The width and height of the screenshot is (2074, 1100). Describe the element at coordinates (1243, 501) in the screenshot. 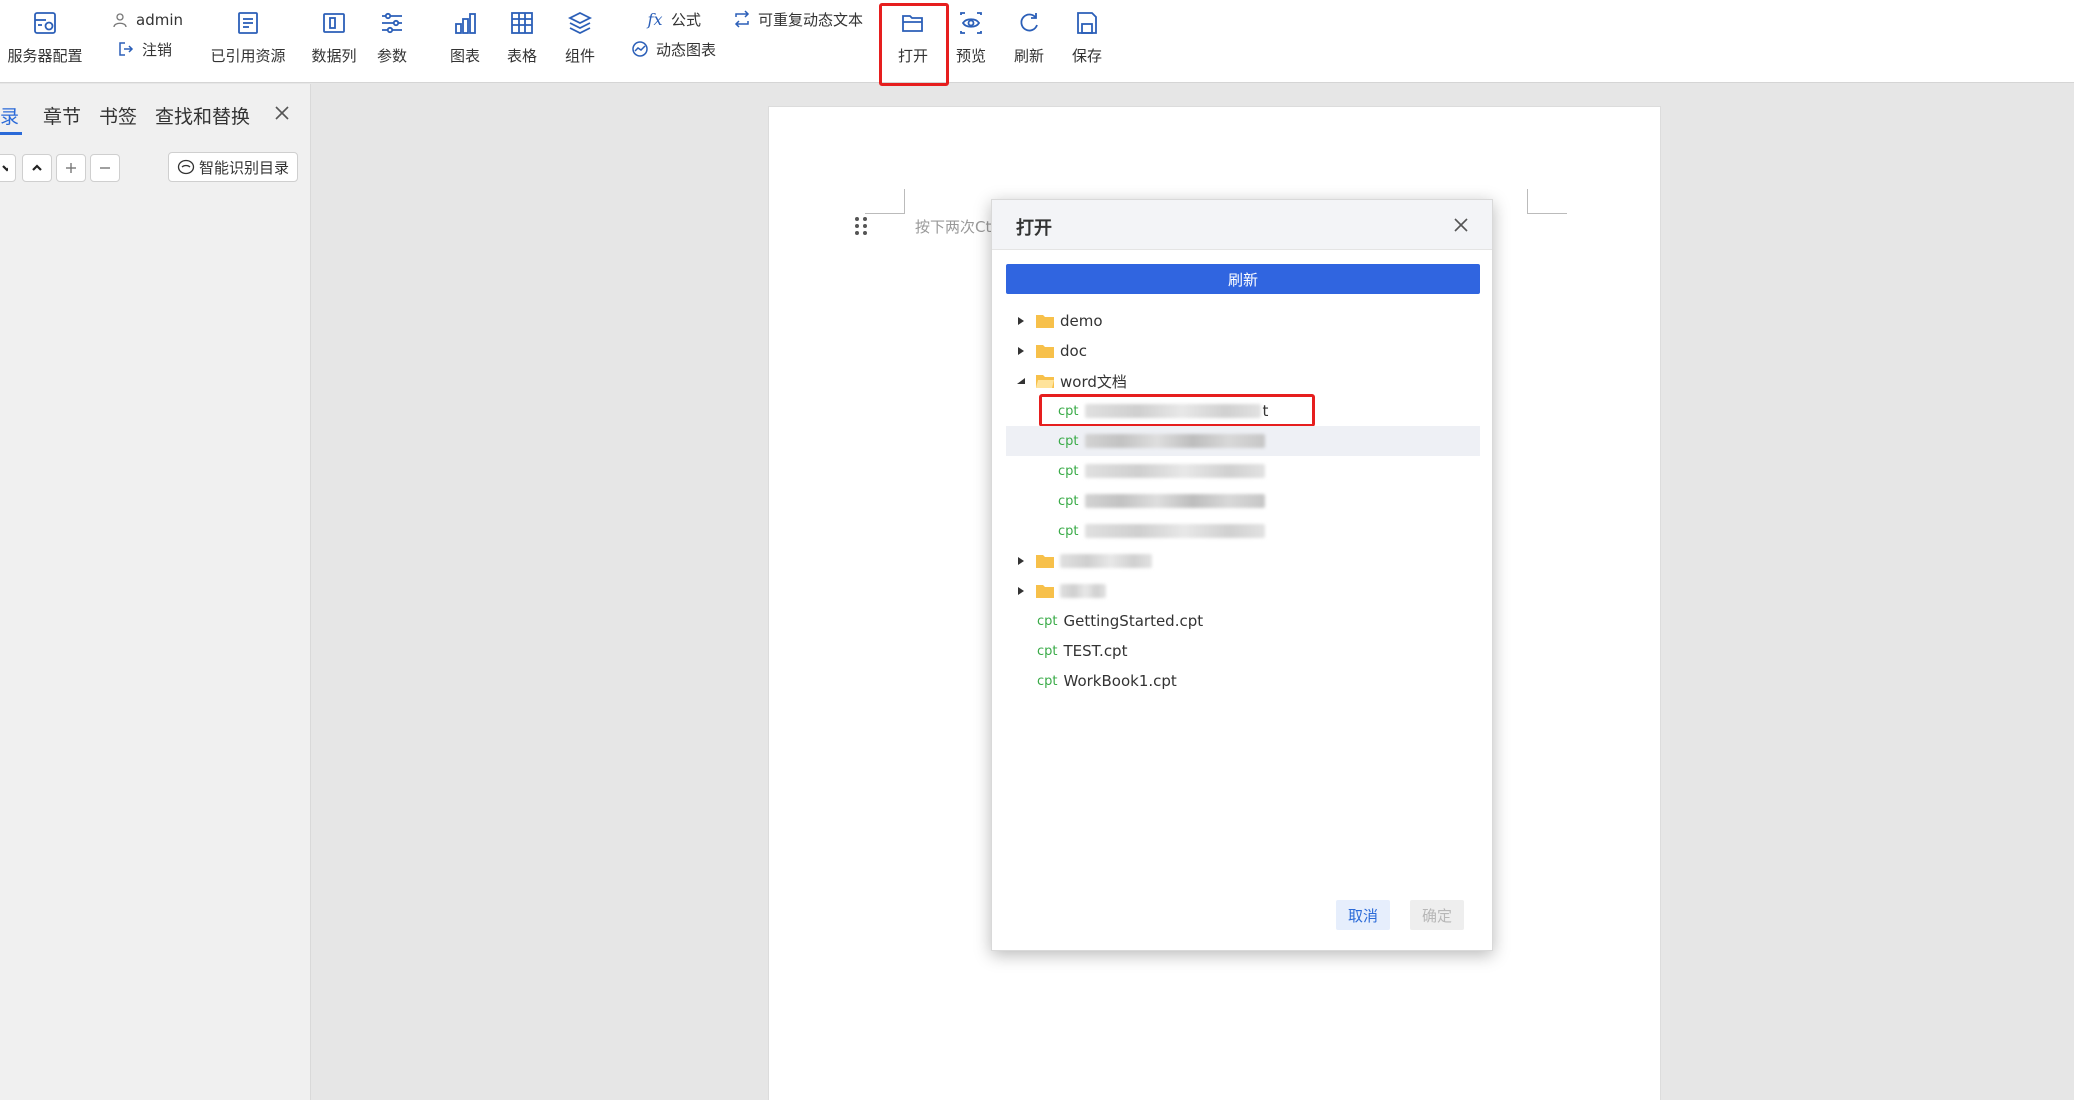

I see `tree-file-word-4: cpt` at that location.